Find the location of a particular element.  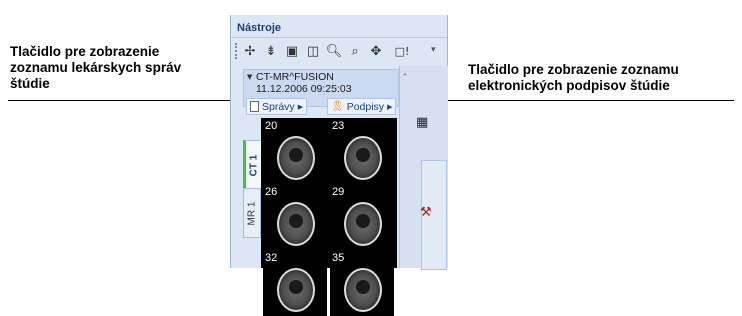

magnify-icon: ⌕ is located at coordinates (355, 51).